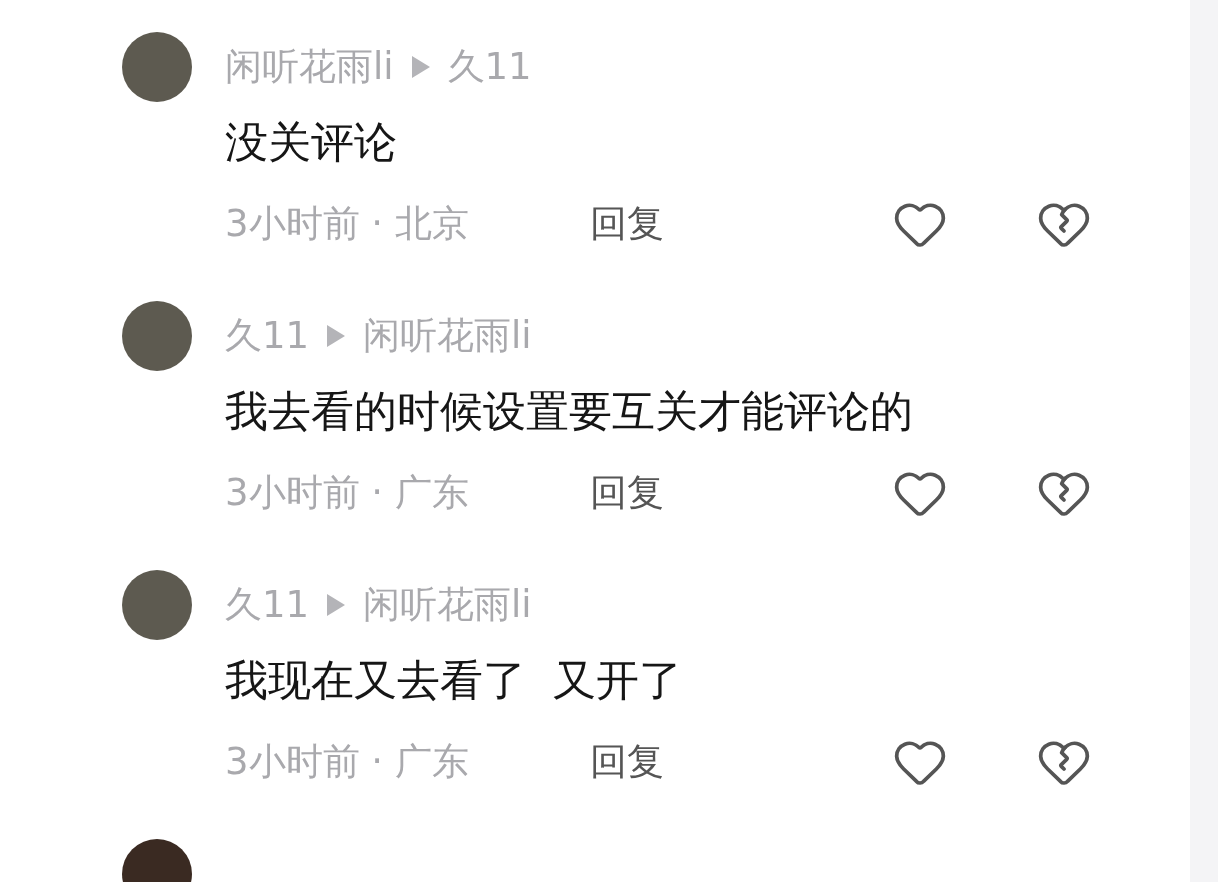 The image size is (1218, 882). Describe the element at coordinates (454, 680) in the screenshot. I see `comment-text: 我现在又去看了 又开了` at that location.